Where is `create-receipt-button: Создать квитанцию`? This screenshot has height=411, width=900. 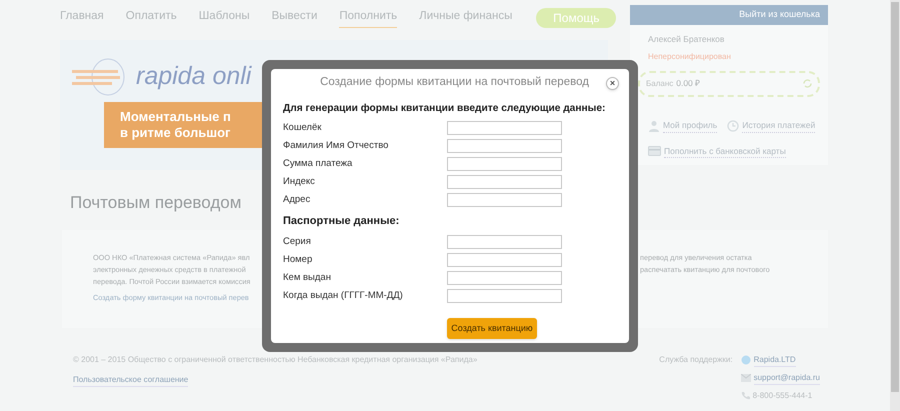 create-receipt-button: Создать квитанцию is located at coordinates (492, 328).